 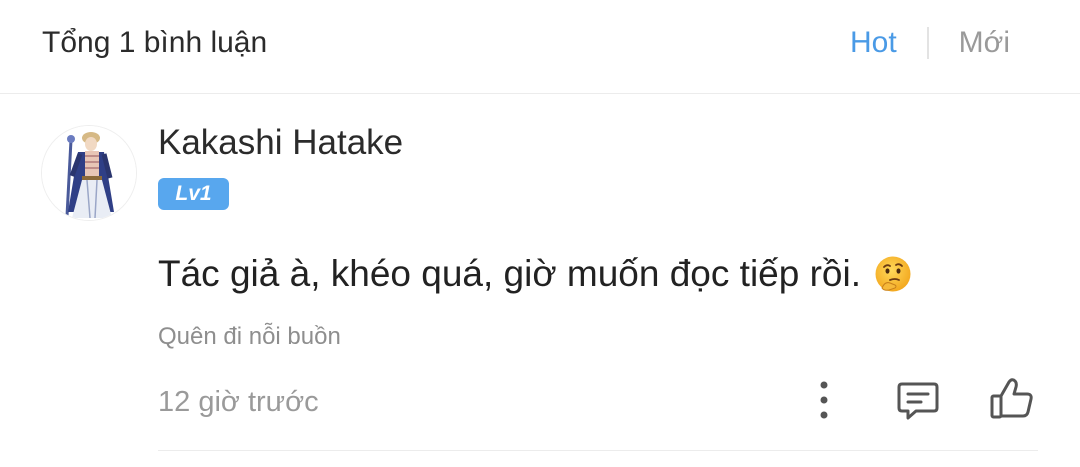 I want to click on like-button, so click(x=1012, y=399).